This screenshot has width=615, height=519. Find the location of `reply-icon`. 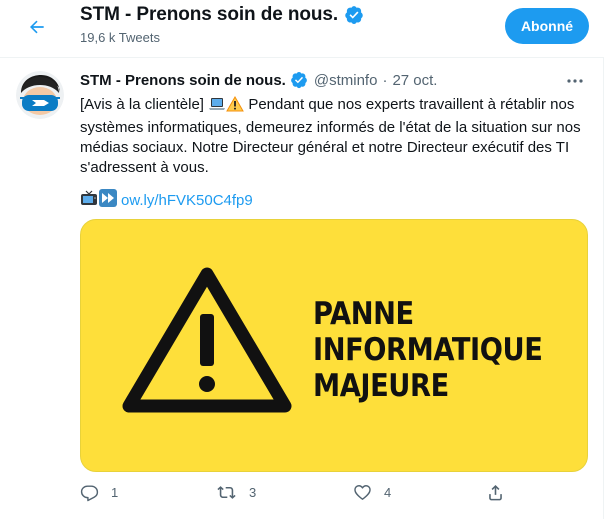

reply-icon is located at coordinates (89, 493).